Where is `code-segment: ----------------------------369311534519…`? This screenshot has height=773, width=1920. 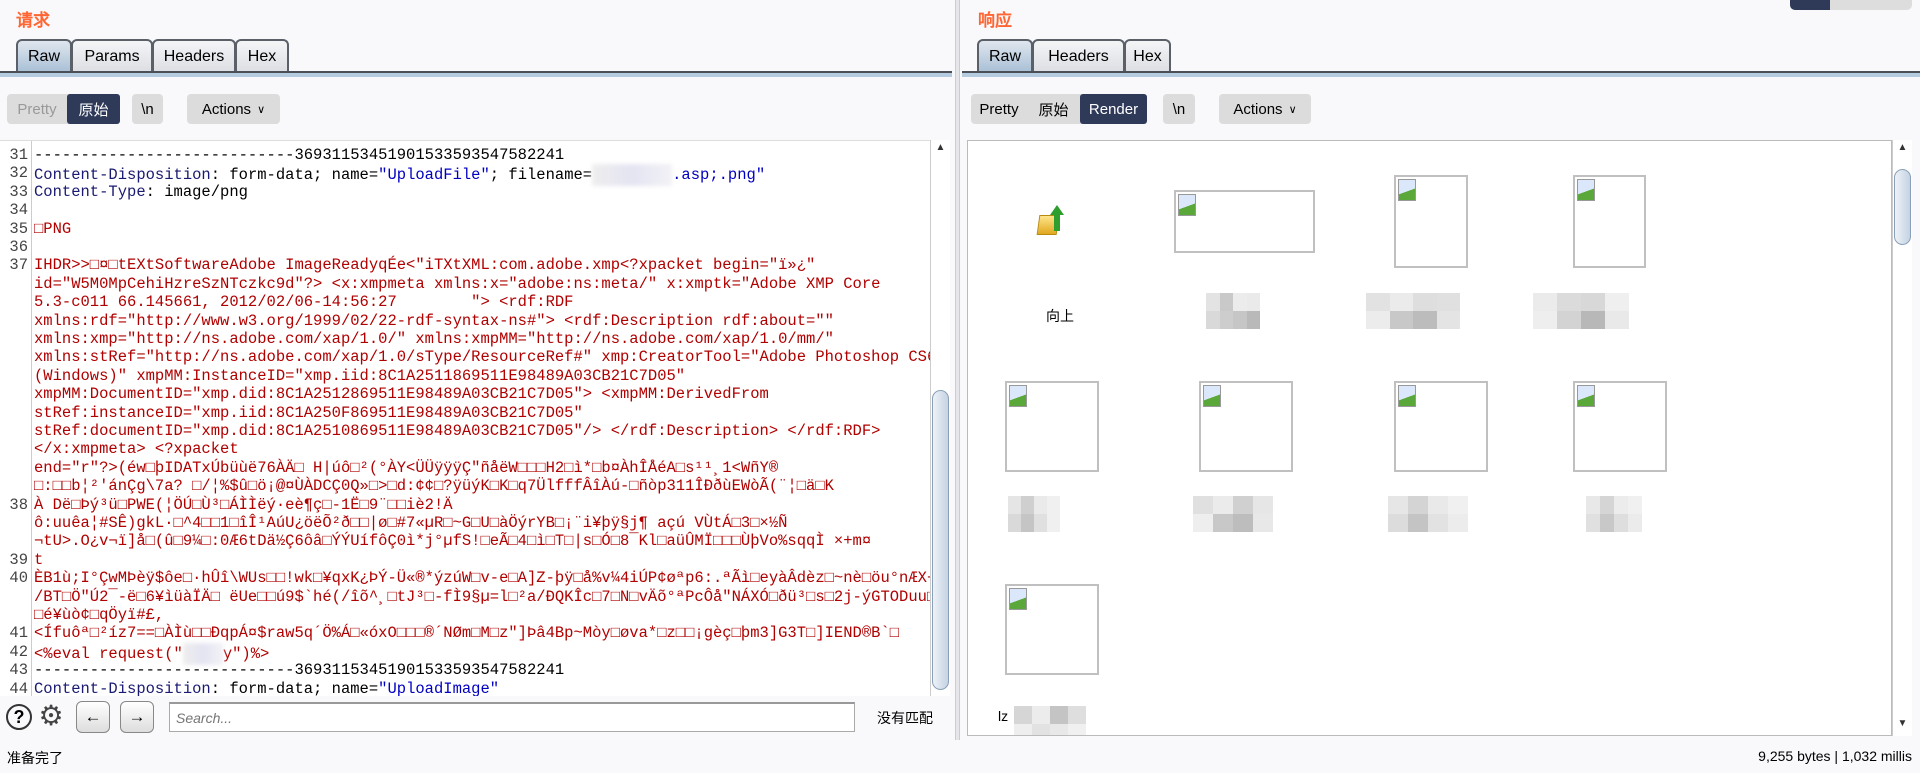 code-segment: ----------------------------369311534519… is located at coordinates (299, 670).